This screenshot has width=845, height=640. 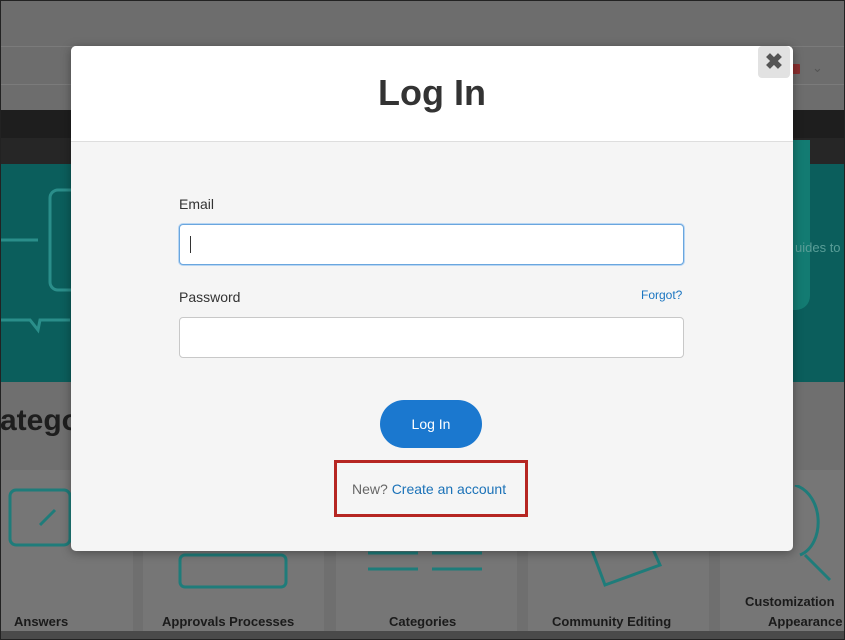 What do you see at coordinates (612, 621) in the screenshot?
I see `category-label: Community Editing` at bounding box center [612, 621].